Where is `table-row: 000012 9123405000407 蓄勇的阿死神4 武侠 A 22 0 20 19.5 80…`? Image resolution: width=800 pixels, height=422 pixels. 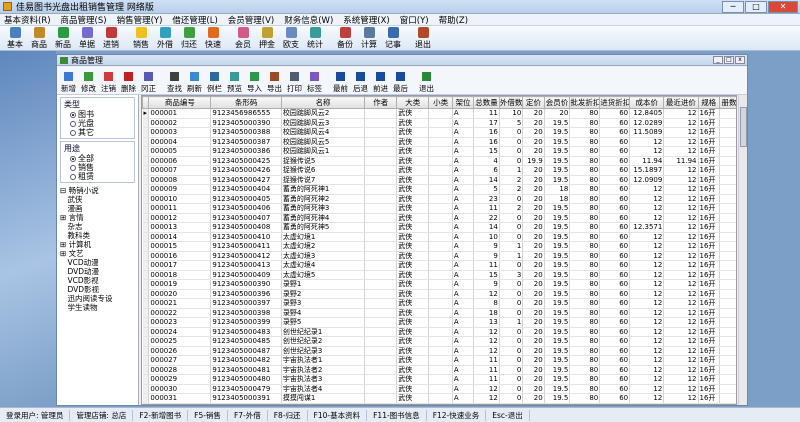 table-row: 000012 9123405000407 蓄勇的阿死神4 武侠 A 22 0 20 19.5 80… is located at coordinates (439, 218).